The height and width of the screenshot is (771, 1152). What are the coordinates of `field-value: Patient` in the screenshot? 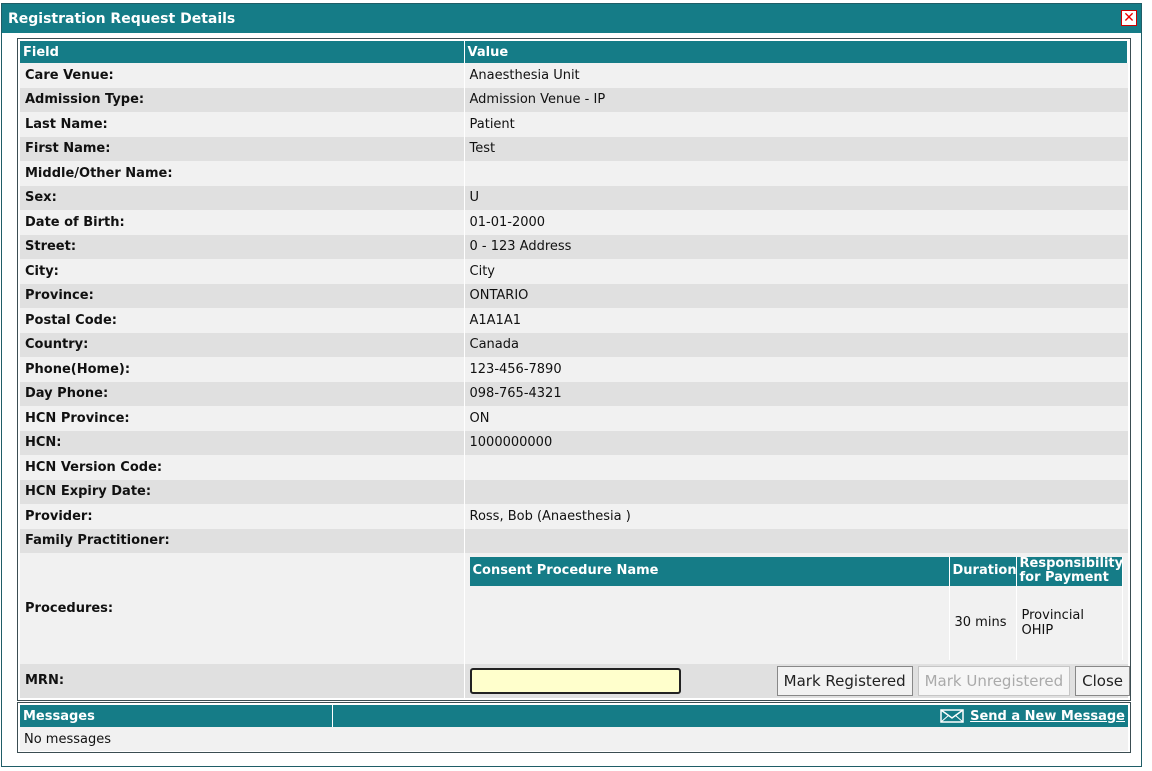 It's located at (795, 124).